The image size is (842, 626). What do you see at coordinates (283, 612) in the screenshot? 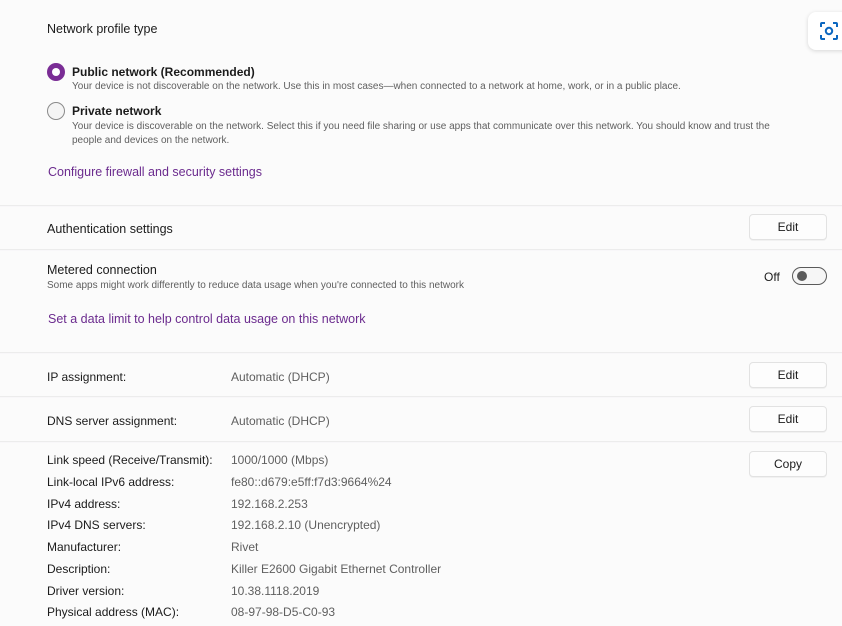
I see `property-value: 08-97-98-D5-C0-93` at bounding box center [283, 612].